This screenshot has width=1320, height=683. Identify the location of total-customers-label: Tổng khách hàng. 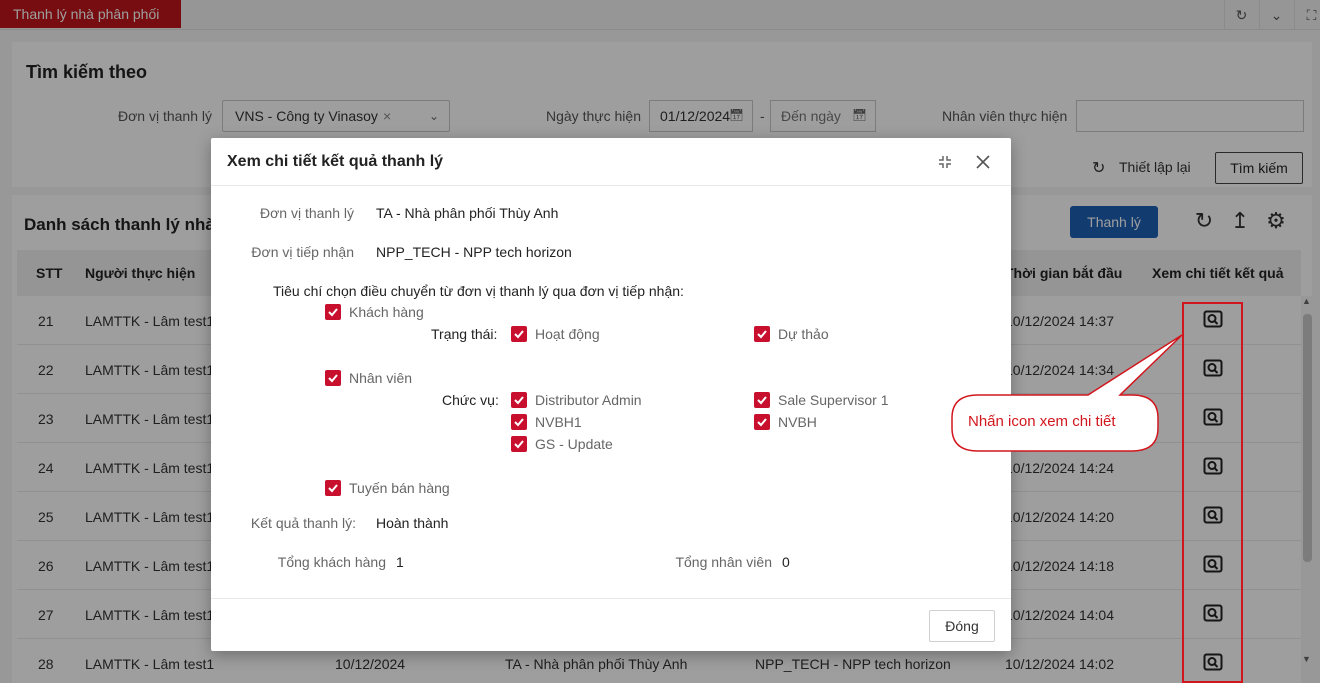
(331, 562).